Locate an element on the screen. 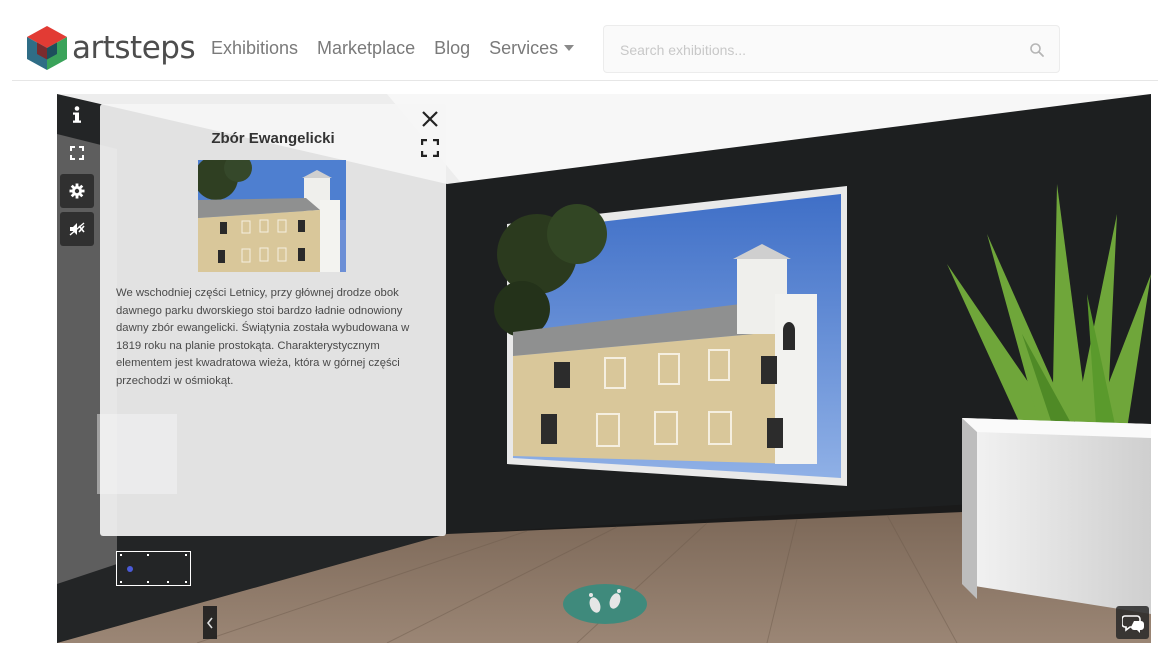 Image resolution: width=1170 pixels, height=663 pixels. mute-button is located at coordinates (77, 229).